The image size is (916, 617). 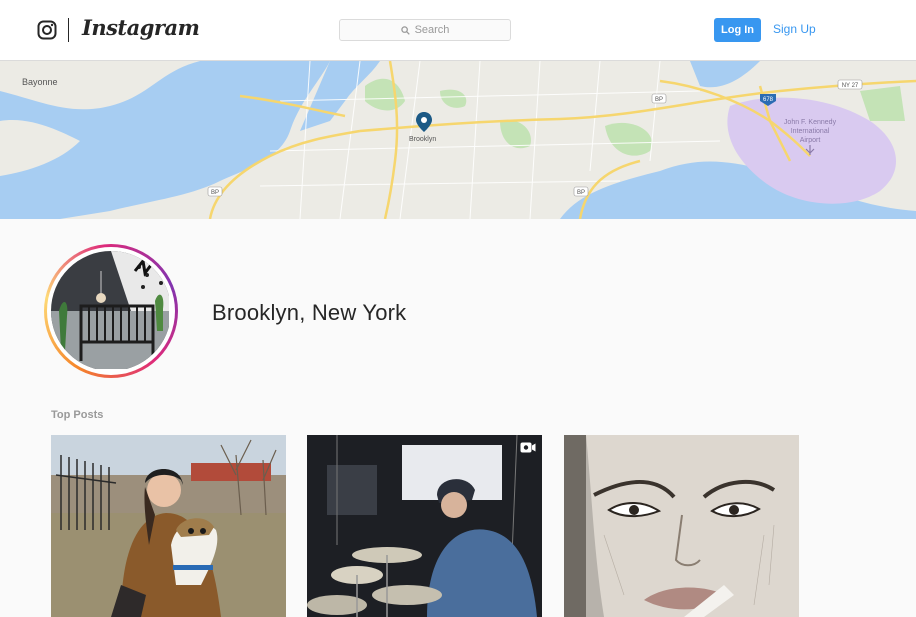 I want to click on map-label-ny27: NY 27, so click(x=850, y=86).